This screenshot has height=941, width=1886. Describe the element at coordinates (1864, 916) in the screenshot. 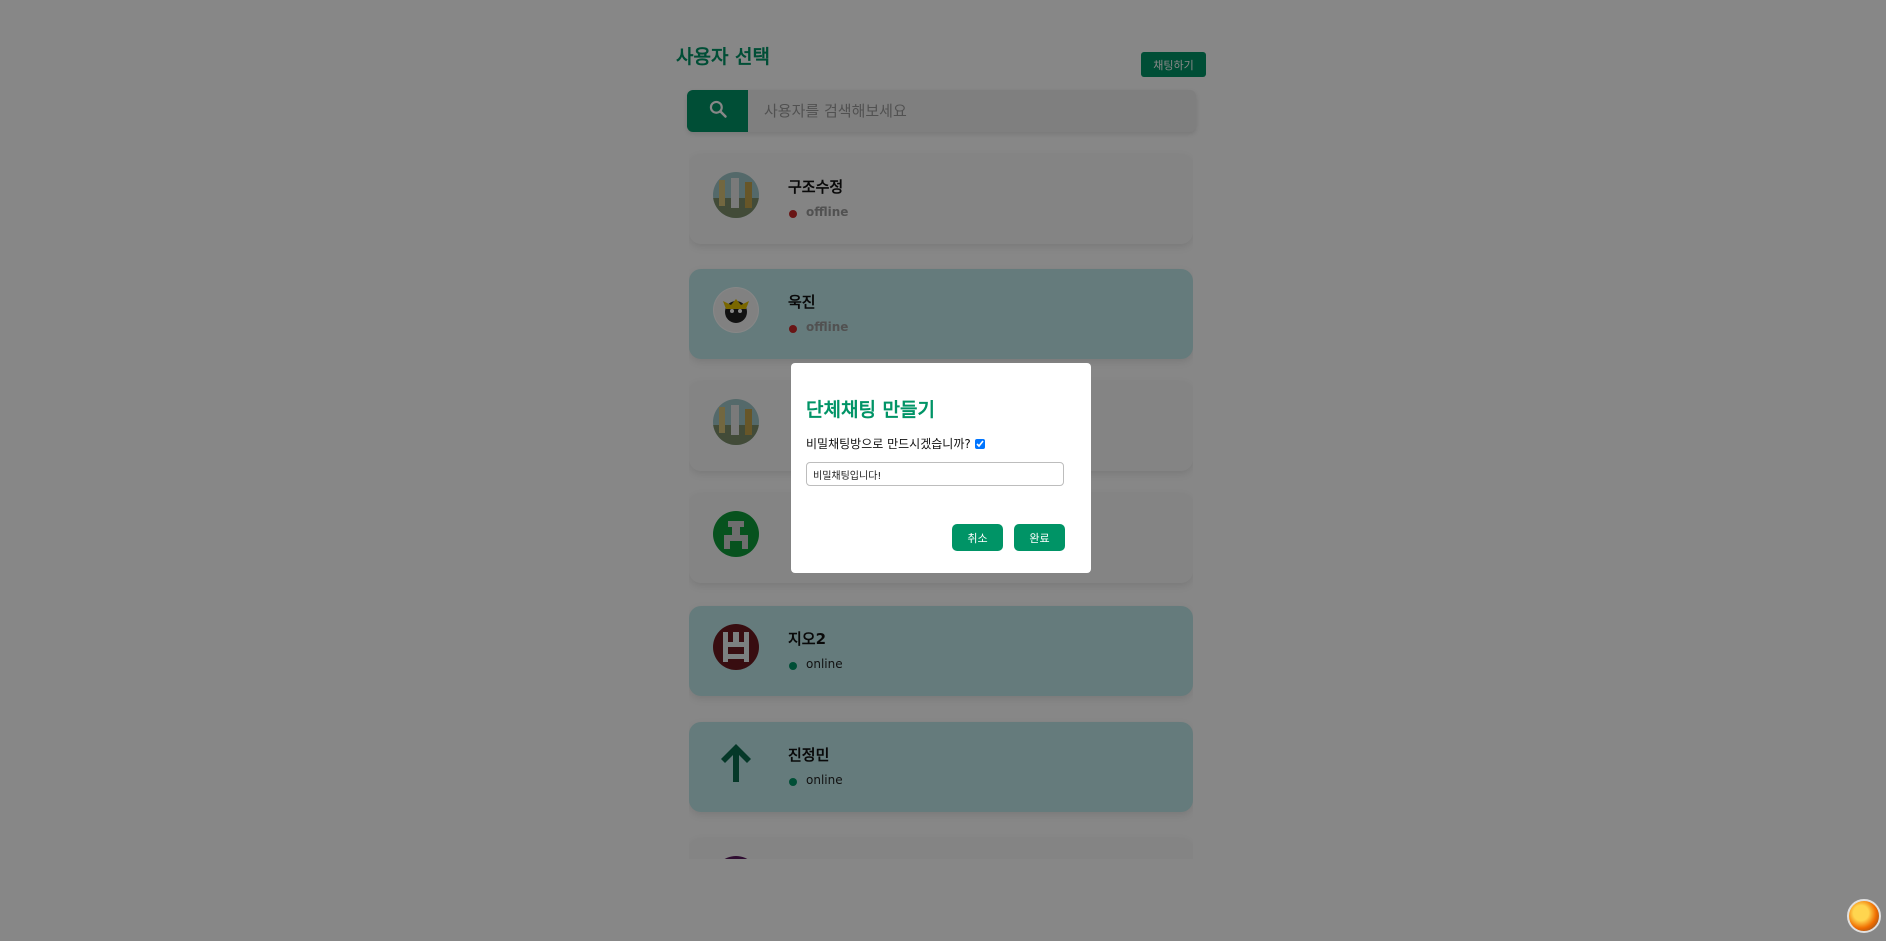

I see `floating-avatar-badge` at that location.